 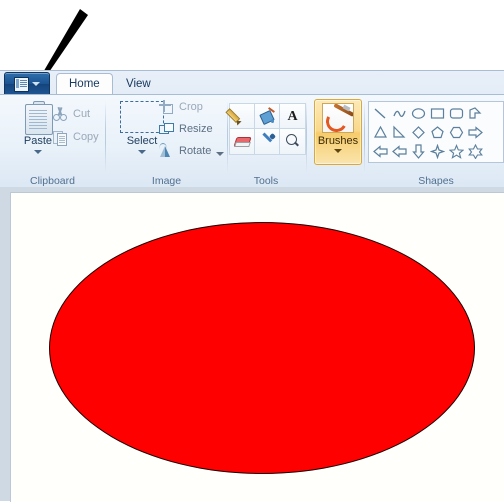 I want to click on document-menu-icon, so click(x=21, y=84).